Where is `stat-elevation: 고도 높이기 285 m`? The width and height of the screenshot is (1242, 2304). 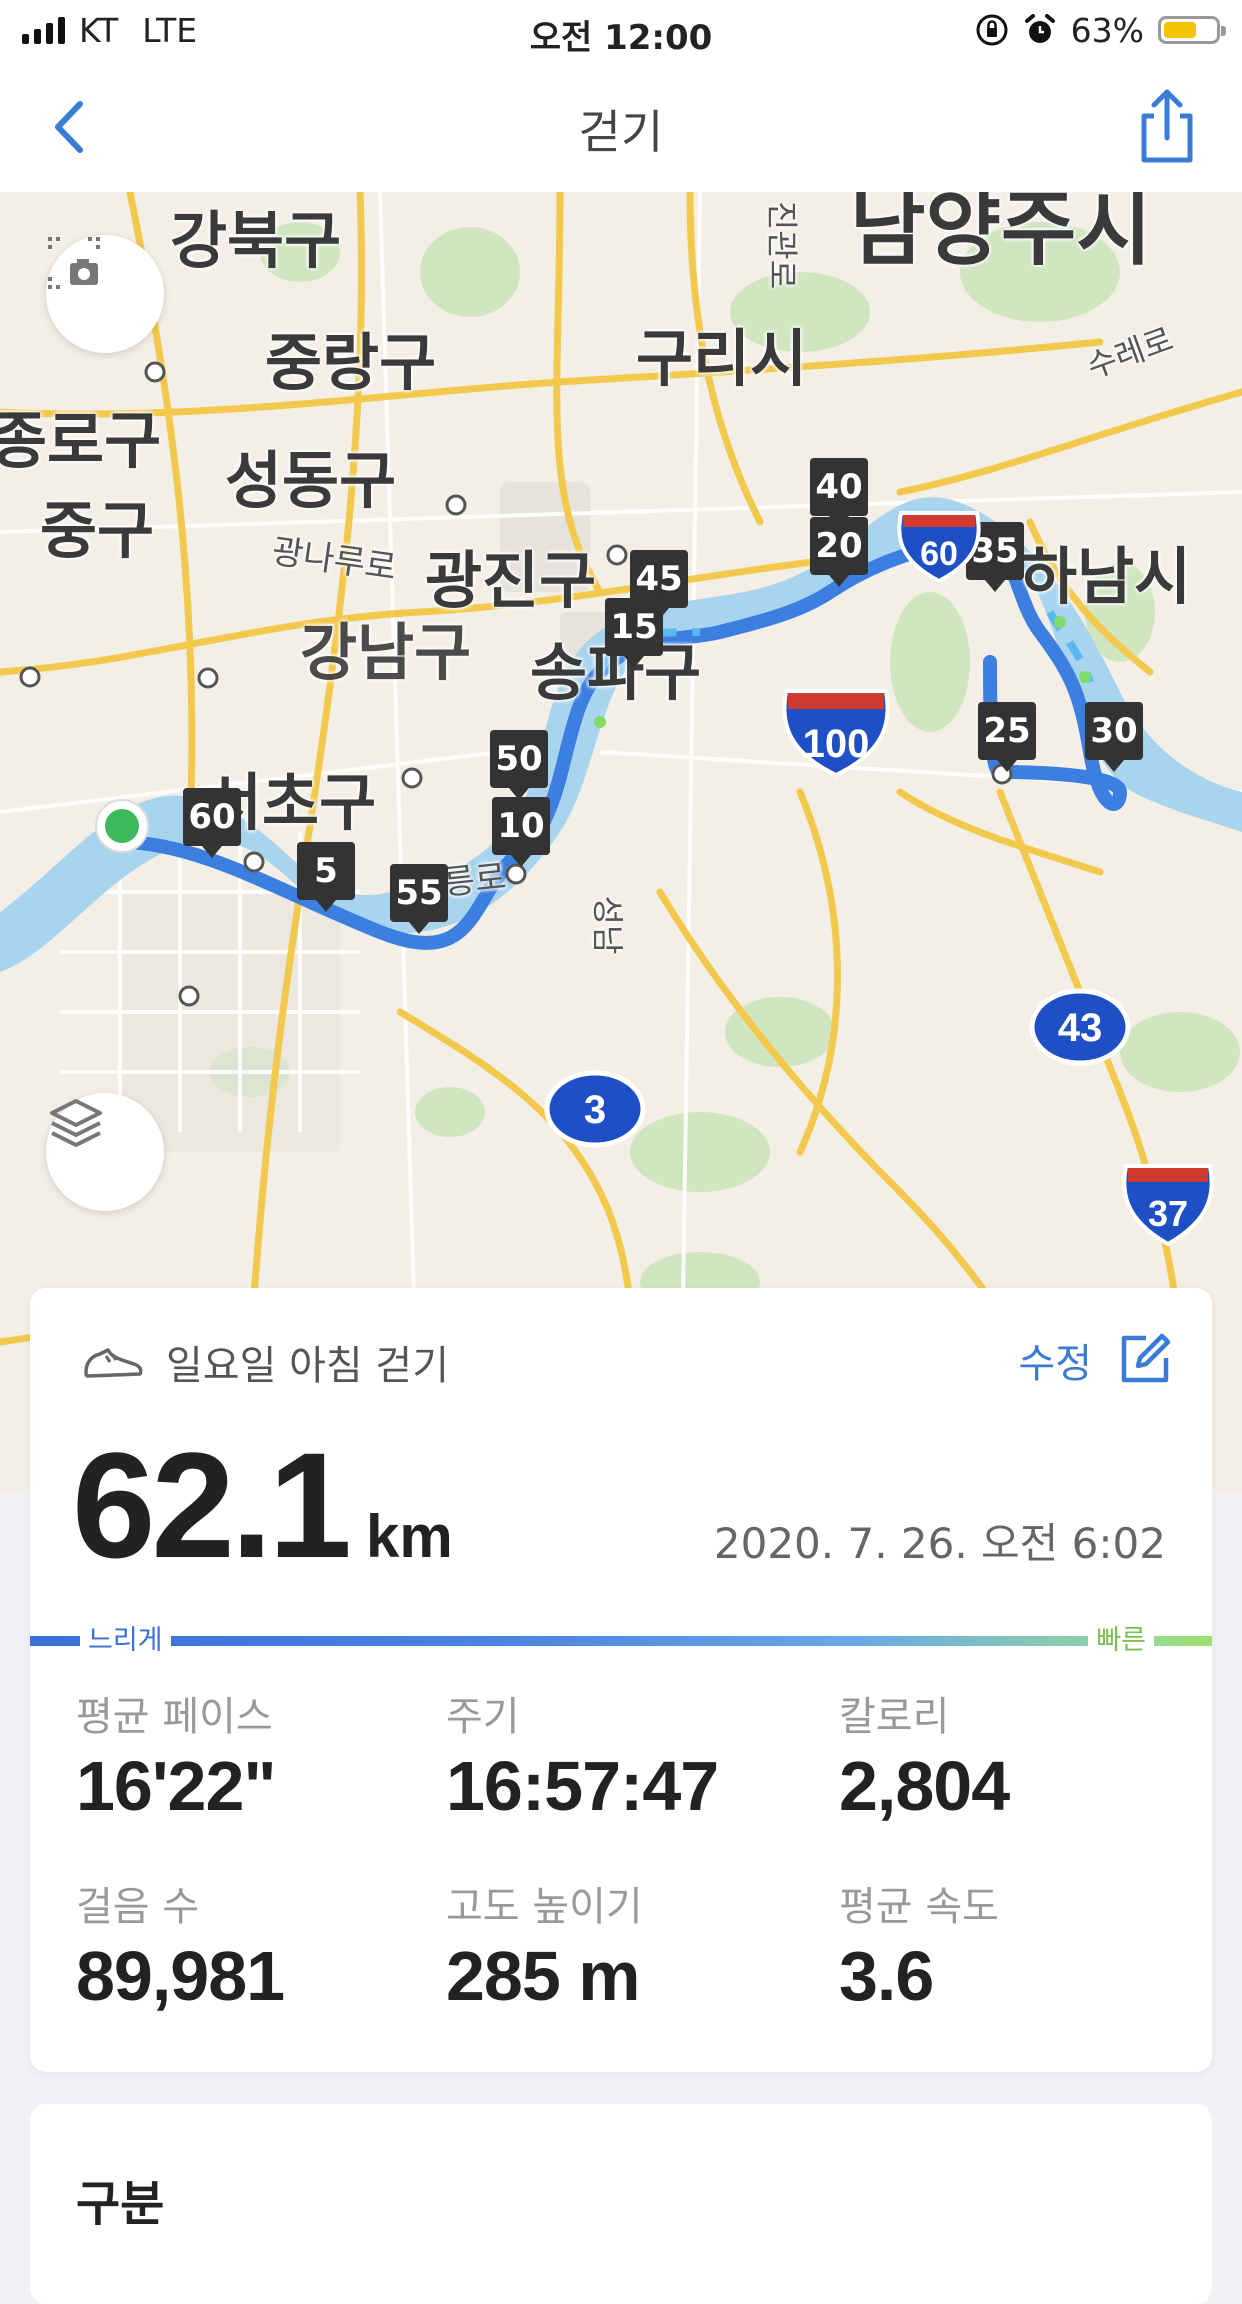 stat-elevation: 고도 높이기 285 m is located at coordinates (626, 1945).